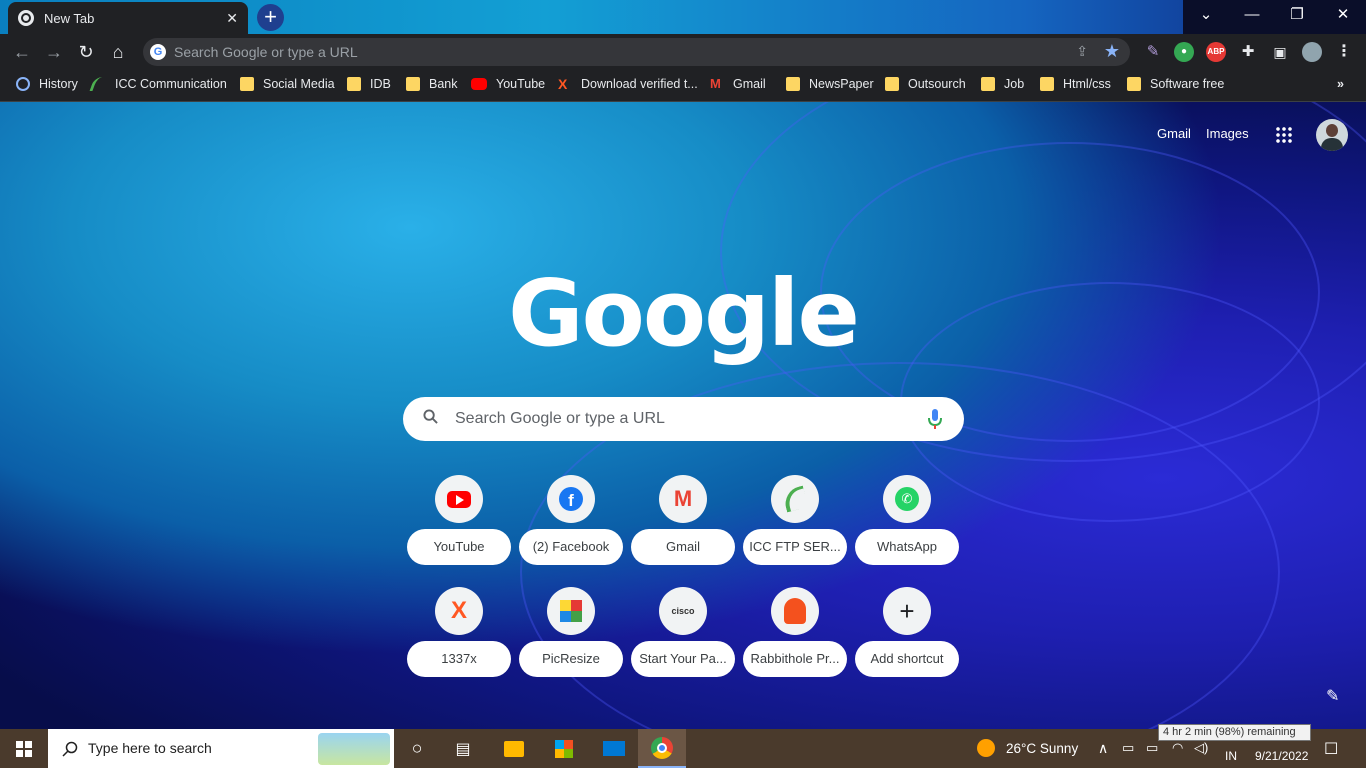 The height and width of the screenshot is (768, 1366). Describe the element at coordinates (1082, 51) in the screenshot. I see `share-icon: ⇪` at that location.